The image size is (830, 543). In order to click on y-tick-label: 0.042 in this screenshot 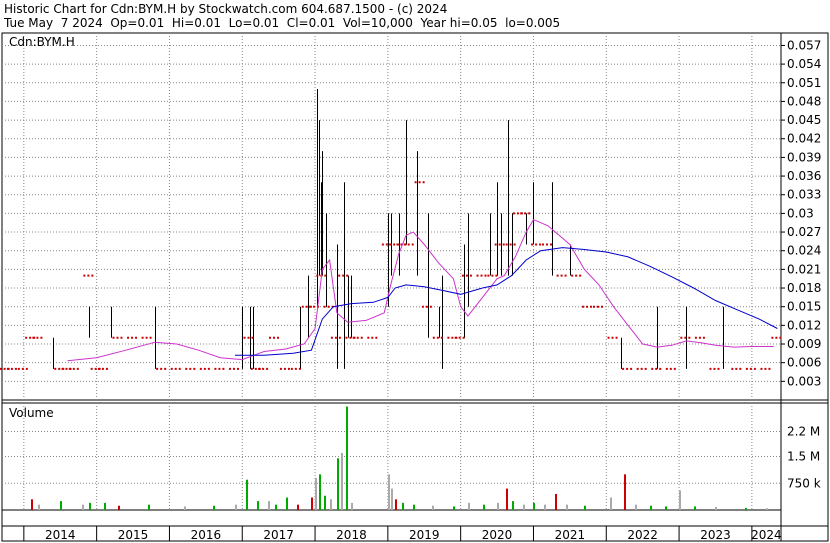, I will do `click(804, 139)`.